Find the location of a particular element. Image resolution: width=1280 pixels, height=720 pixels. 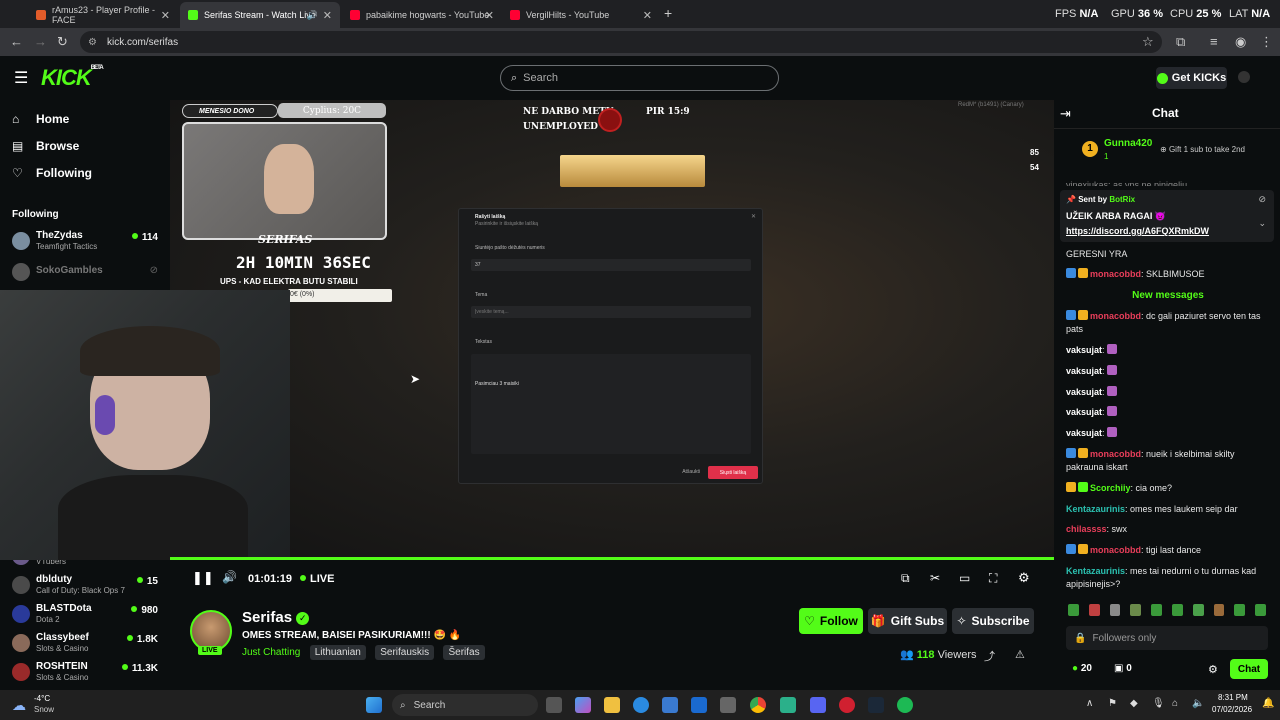

followed-channel-thezydas: TheZydas Teamfight Tactics 114 is located at coordinates (87, 241).